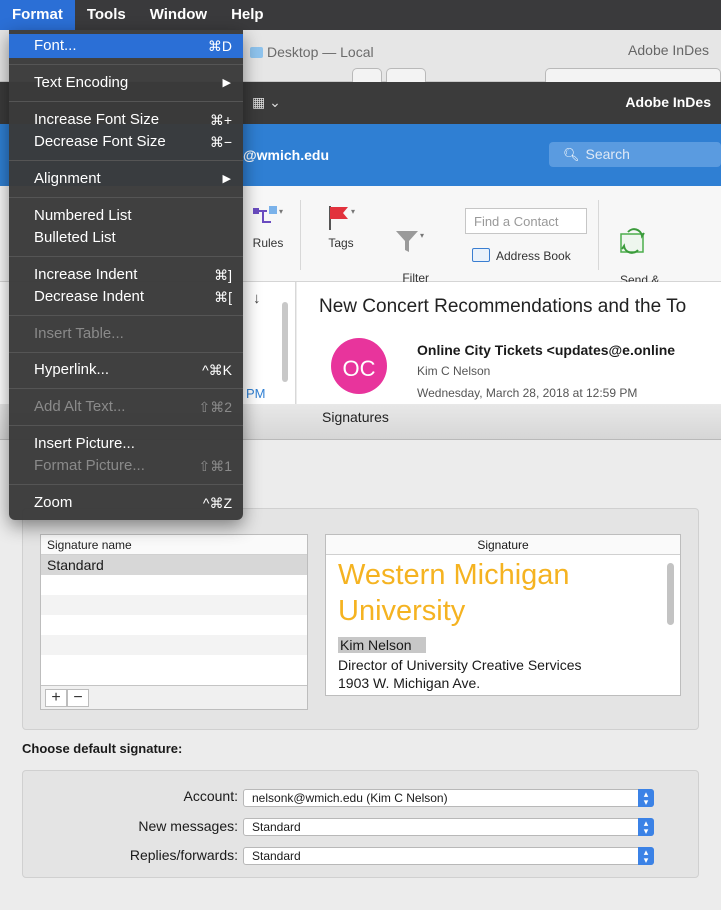  I want to click on rules-icon: ▾, so click(268, 214).